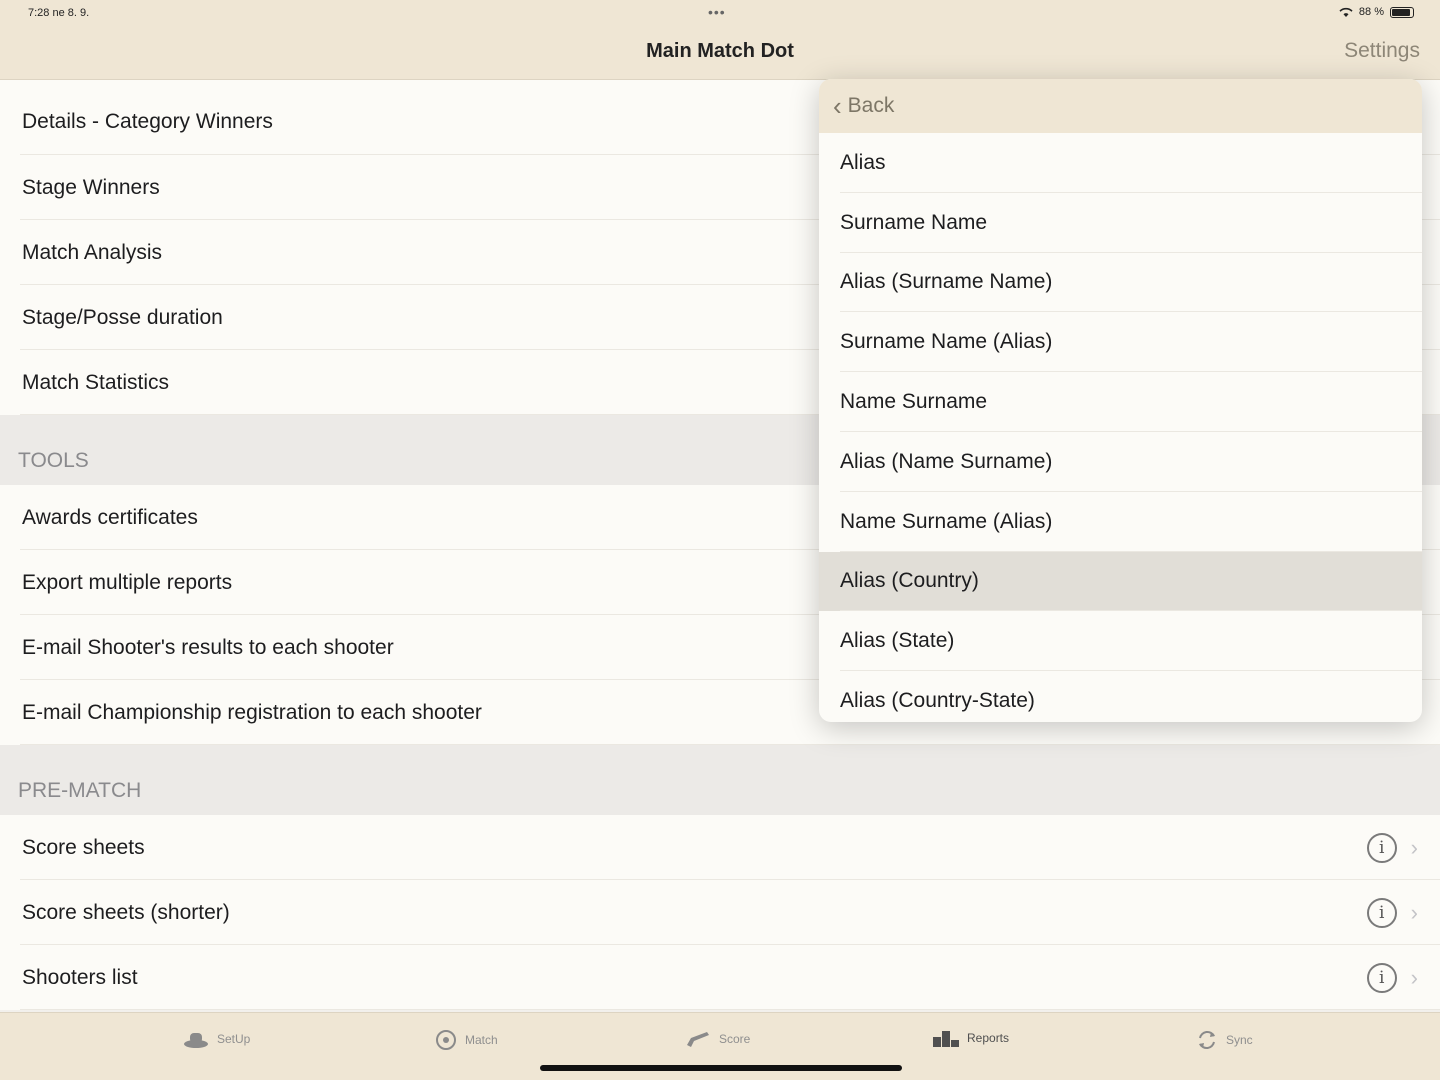 The image size is (1440, 1080). What do you see at coordinates (1120, 342) in the screenshot?
I see `option-surname-name-alias: Surname Name (Alias)` at bounding box center [1120, 342].